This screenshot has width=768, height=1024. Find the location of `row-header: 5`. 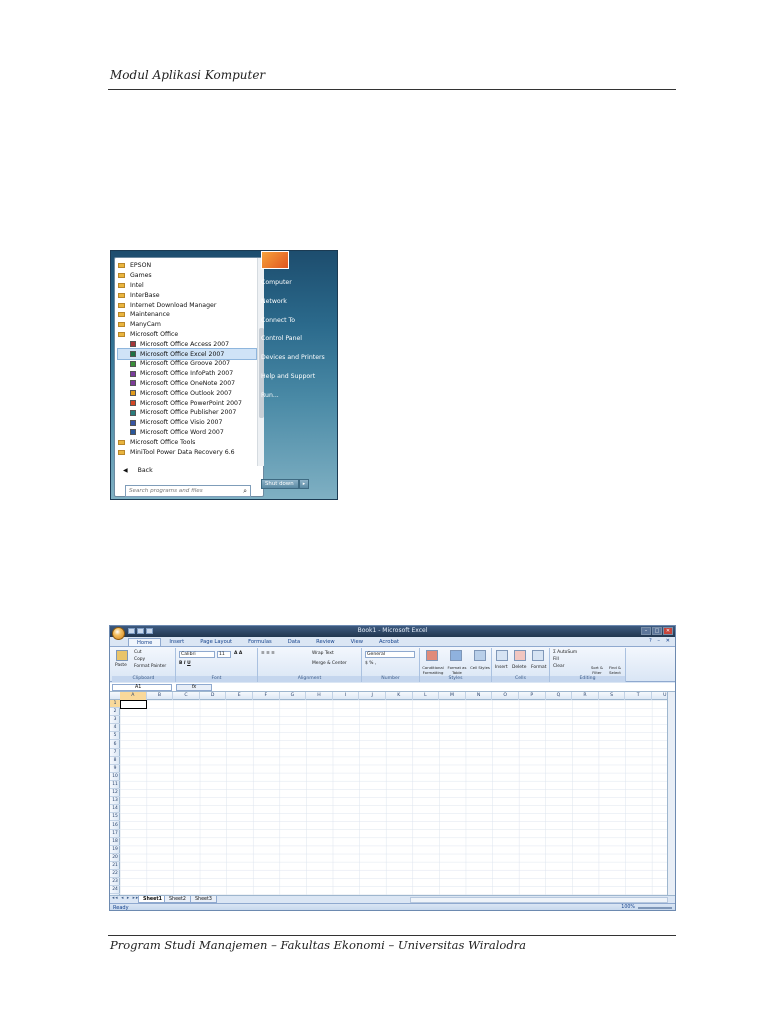

row-header: 5 is located at coordinates (115, 736).